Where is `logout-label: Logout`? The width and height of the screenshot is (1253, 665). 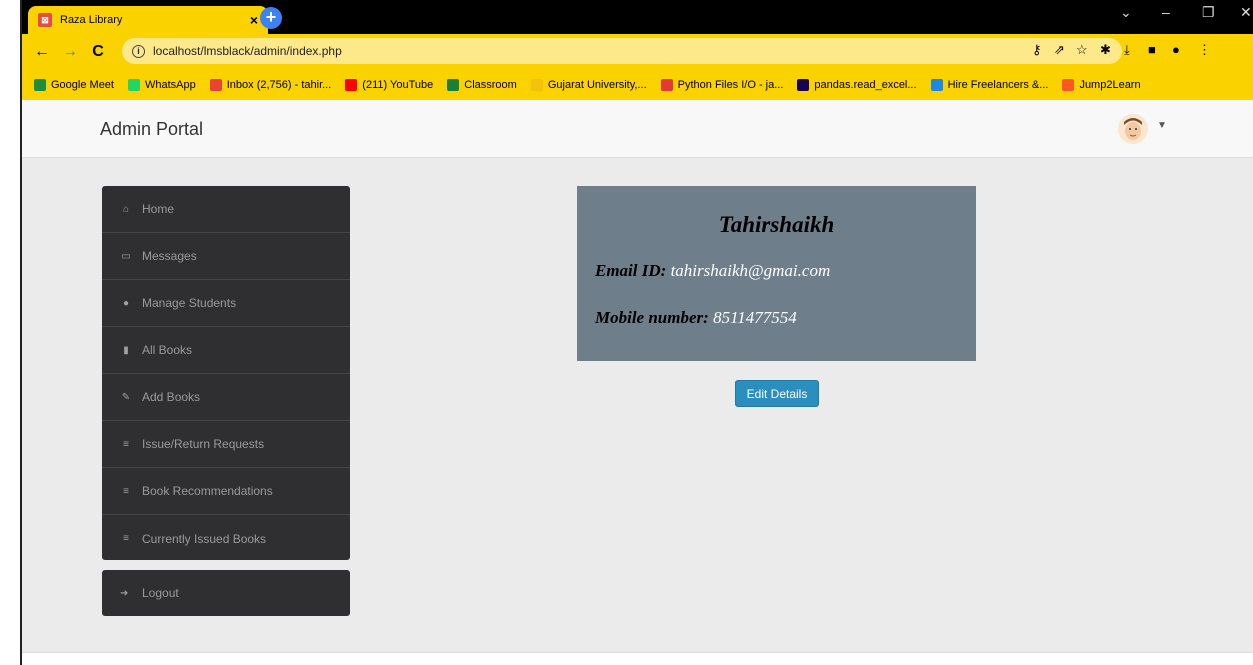 logout-label: Logout is located at coordinates (160, 593).